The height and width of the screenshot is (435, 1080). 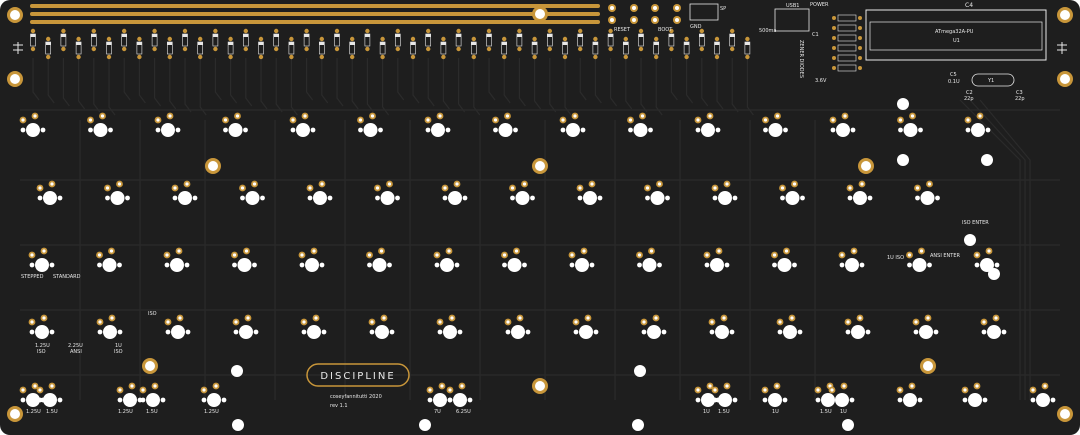 What do you see at coordinates (954, 32) in the screenshot?
I see `mcu-label: ATmega32A-PU` at bounding box center [954, 32].